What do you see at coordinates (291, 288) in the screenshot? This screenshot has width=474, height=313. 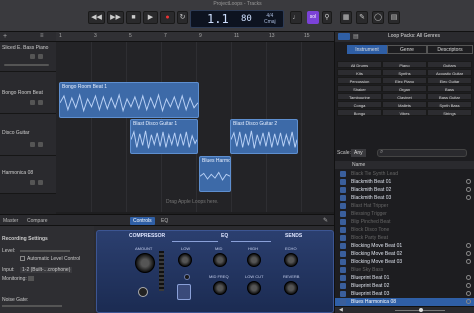 I see `reverb-knob` at bounding box center [291, 288].